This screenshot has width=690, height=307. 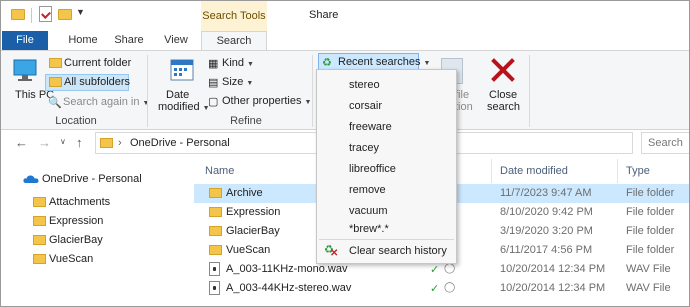 I want to click on column-header-type: Type, so click(x=638, y=171).